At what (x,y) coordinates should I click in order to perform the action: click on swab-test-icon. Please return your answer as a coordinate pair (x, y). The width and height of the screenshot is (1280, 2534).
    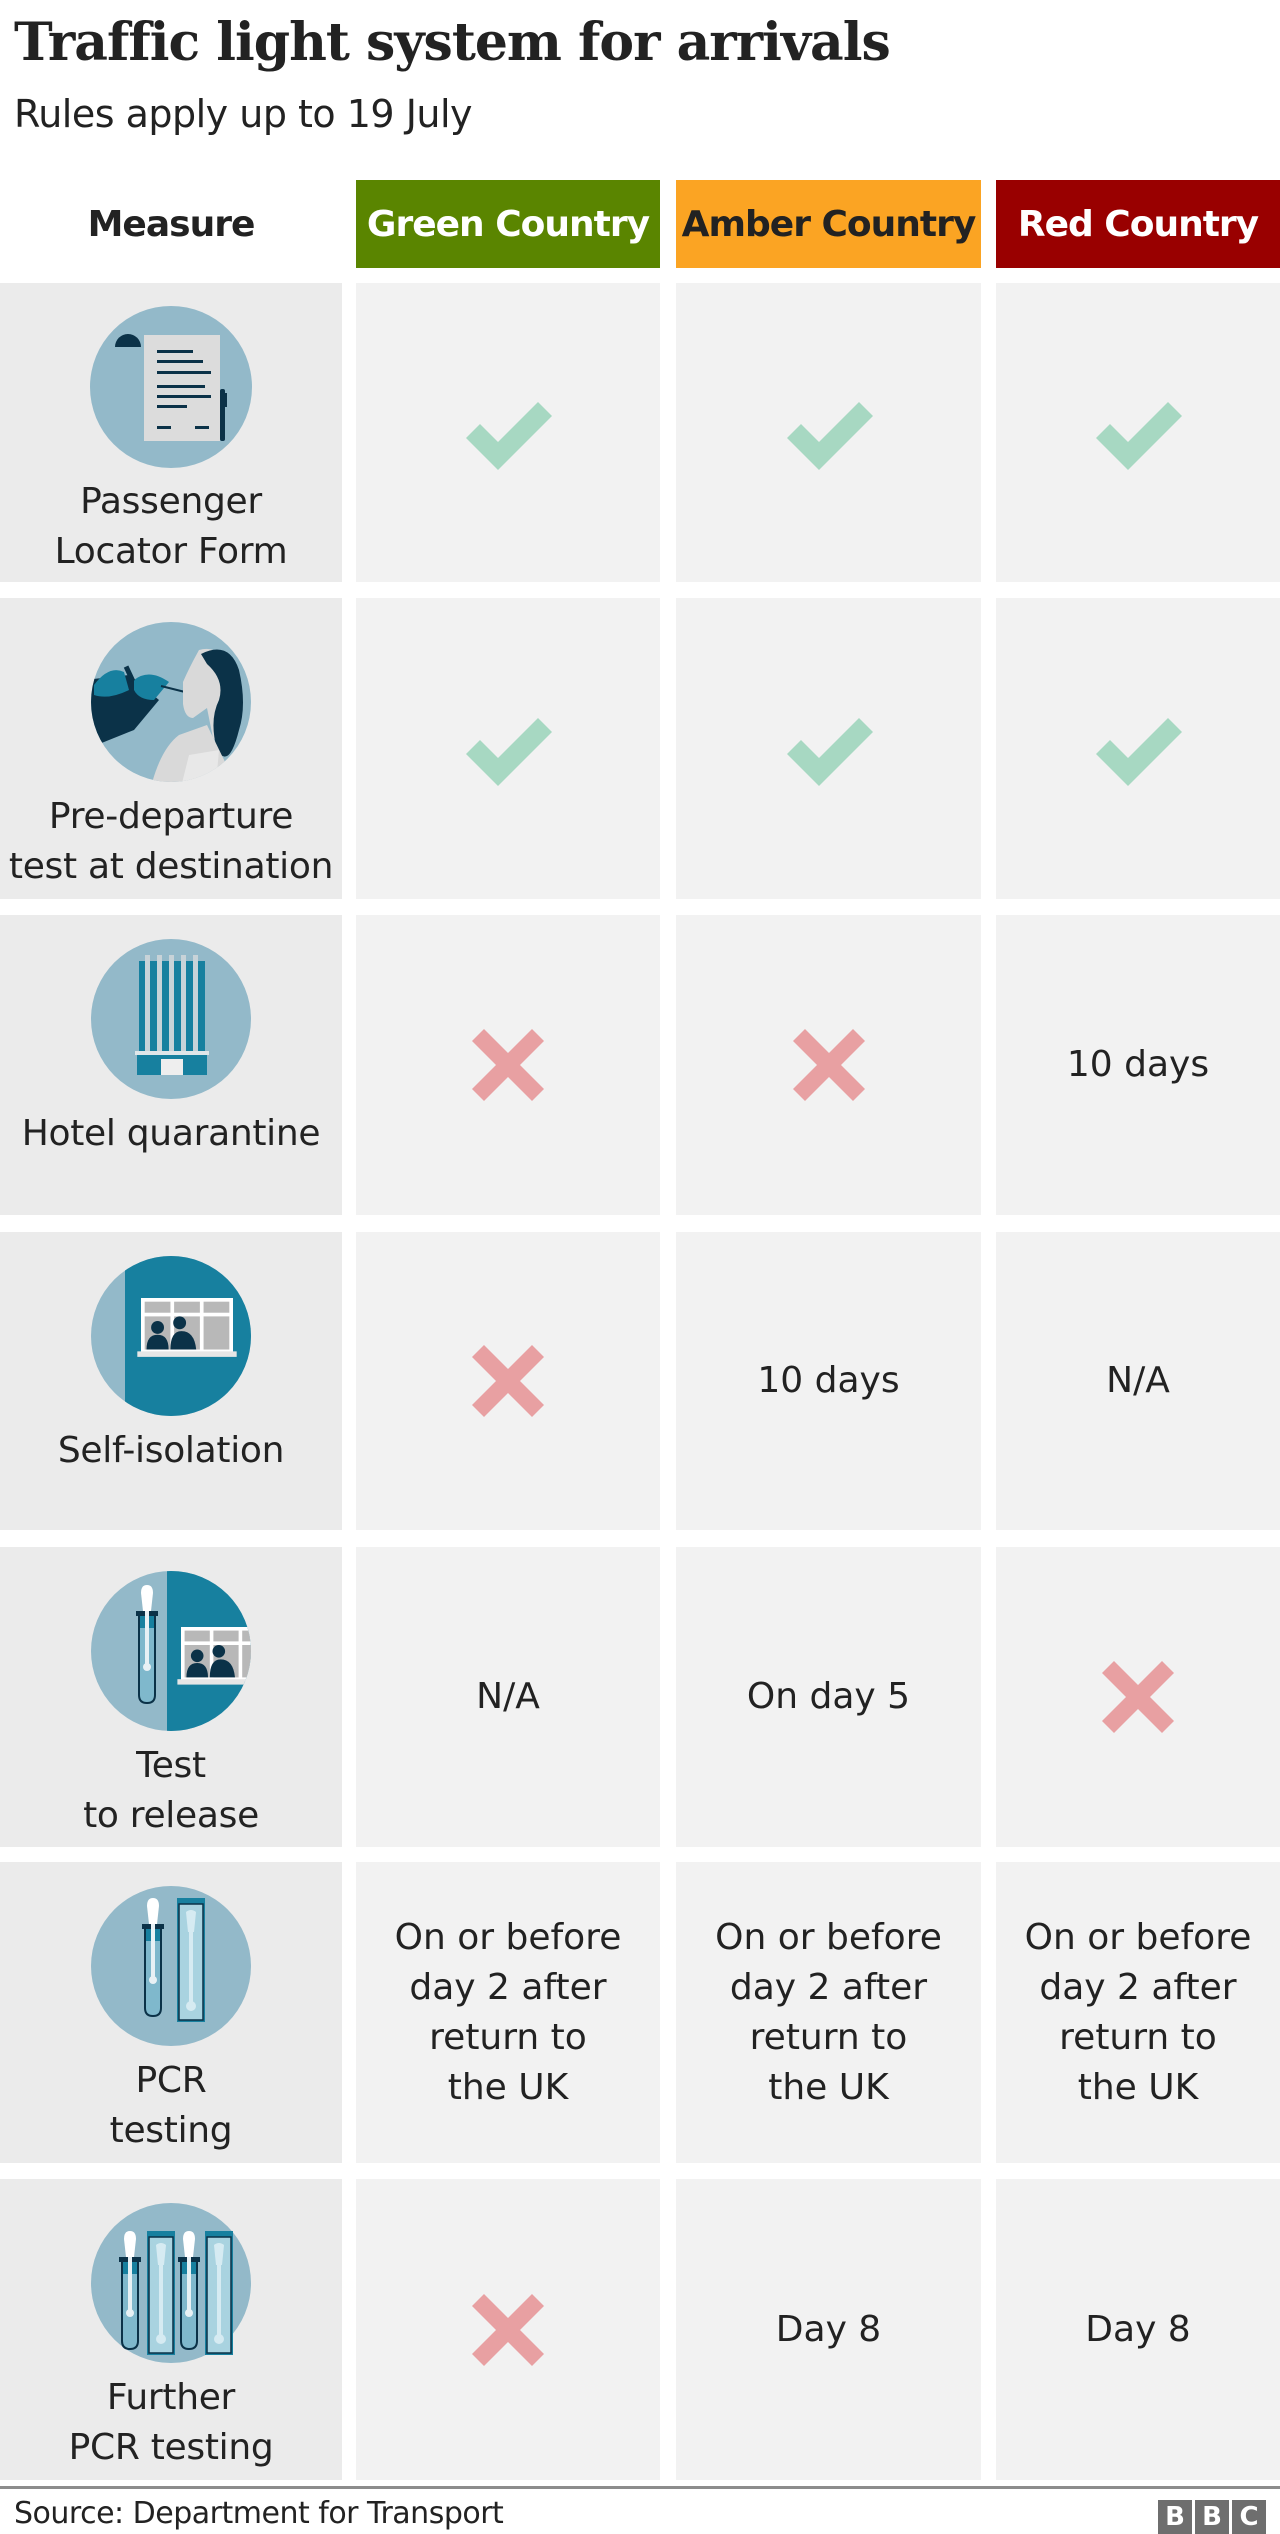
    Looking at the image, I should click on (171, 702).